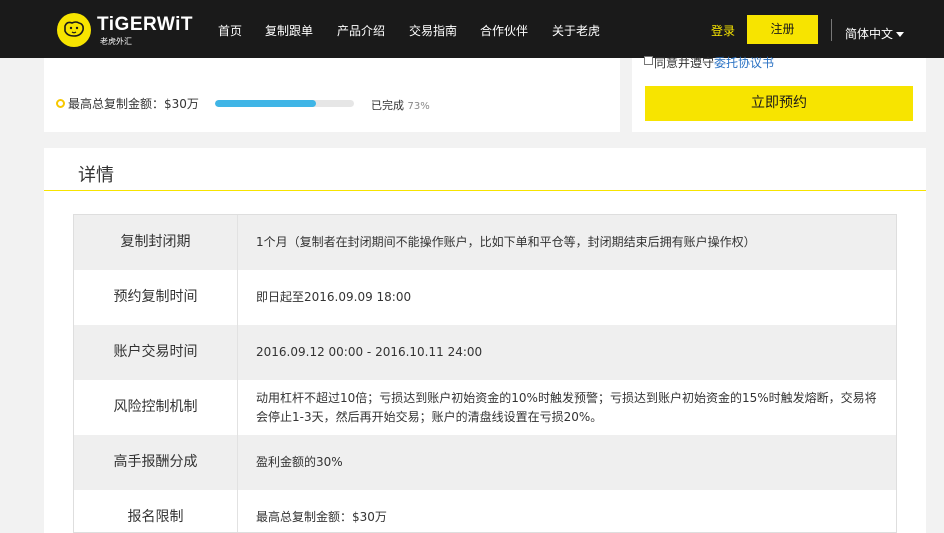 Image resolution: width=944 pixels, height=533 pixels. Describe the element at coordinates (133, 104) in the screenshot. I see `max-copy-amount: 最高总复制金额：$30万` at that location.